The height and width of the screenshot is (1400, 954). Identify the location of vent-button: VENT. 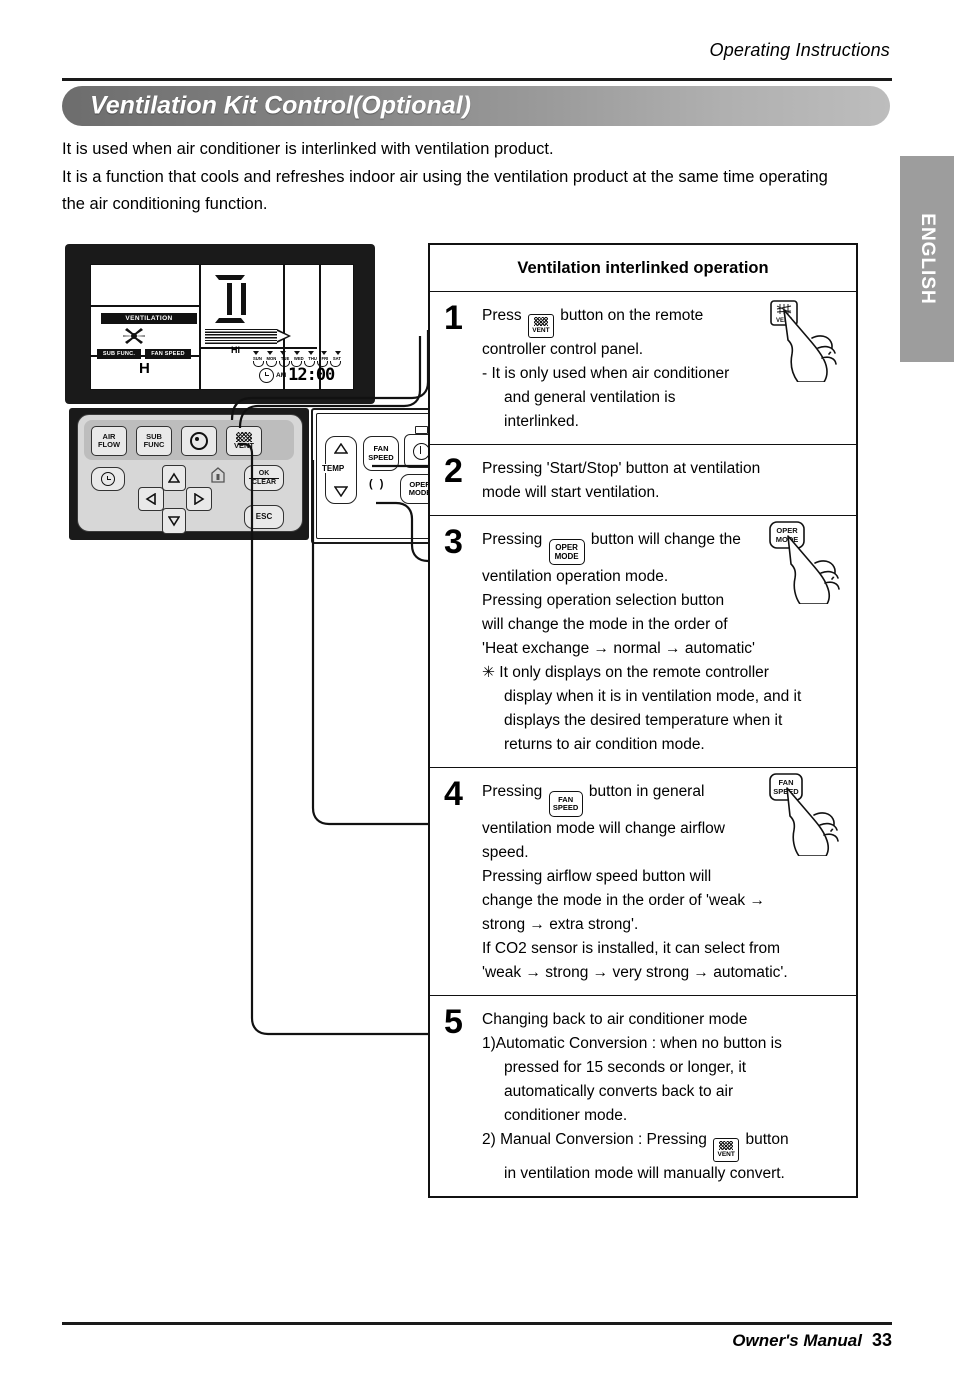
(244, 441).